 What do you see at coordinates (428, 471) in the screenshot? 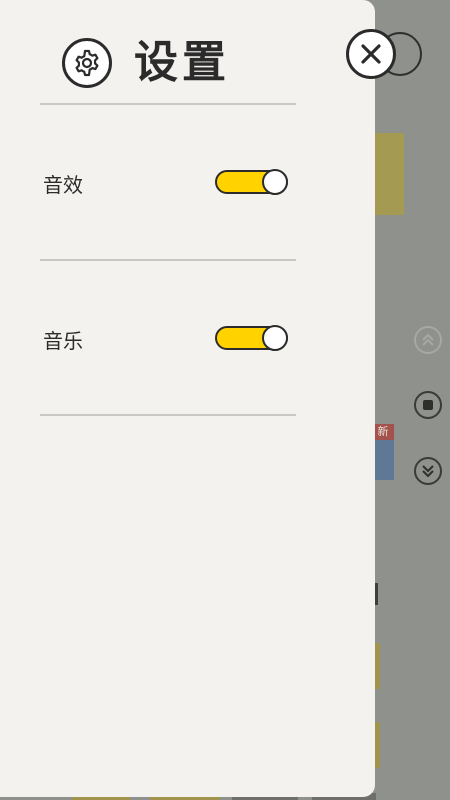
I see `scroll-down-icon` at bounding box center [428, 471].